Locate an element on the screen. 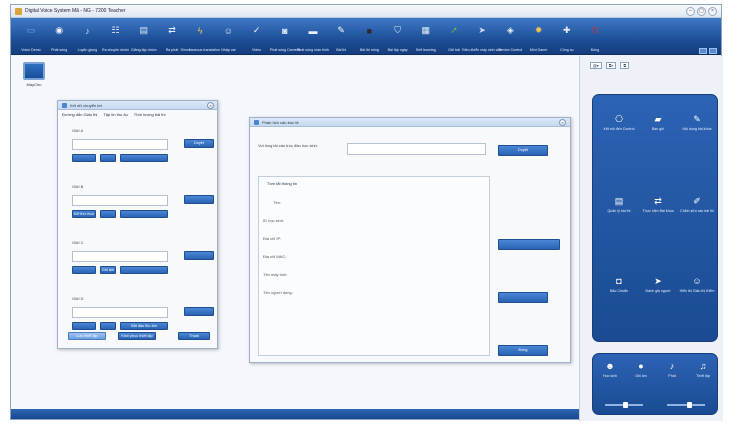 This screenshot has height=425, width=730. toolbar-item-18: ✹ Mini Game is located at coordinates (539, 37).